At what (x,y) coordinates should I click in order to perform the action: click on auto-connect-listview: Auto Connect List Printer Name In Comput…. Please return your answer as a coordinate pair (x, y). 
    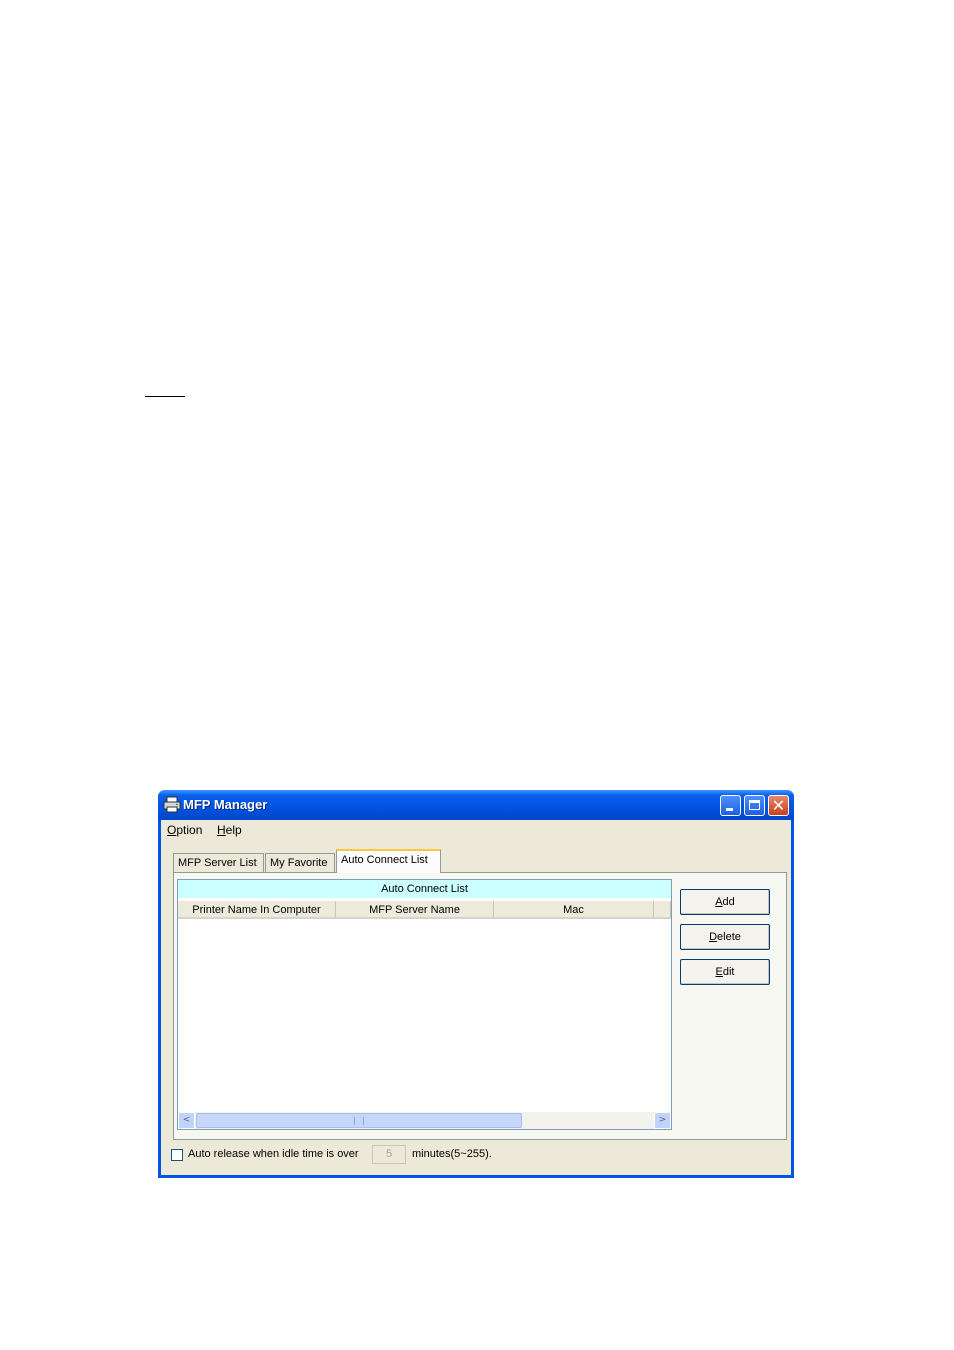
    Looking at the image, I should click on (424, 1004).